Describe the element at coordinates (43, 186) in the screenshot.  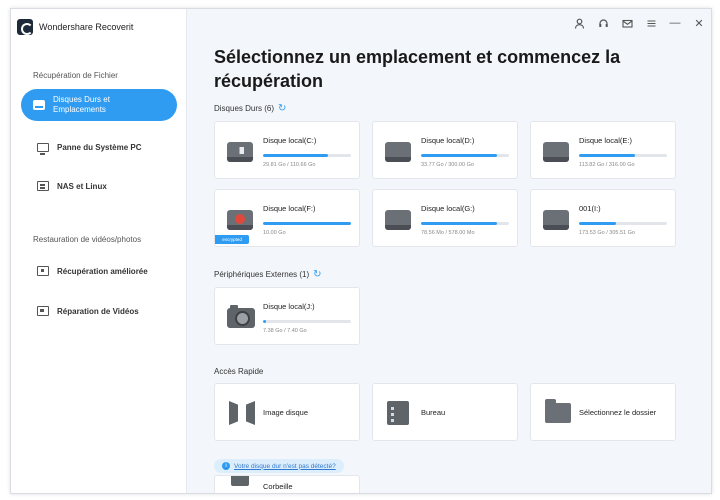
I see `nas-icon` at that location.